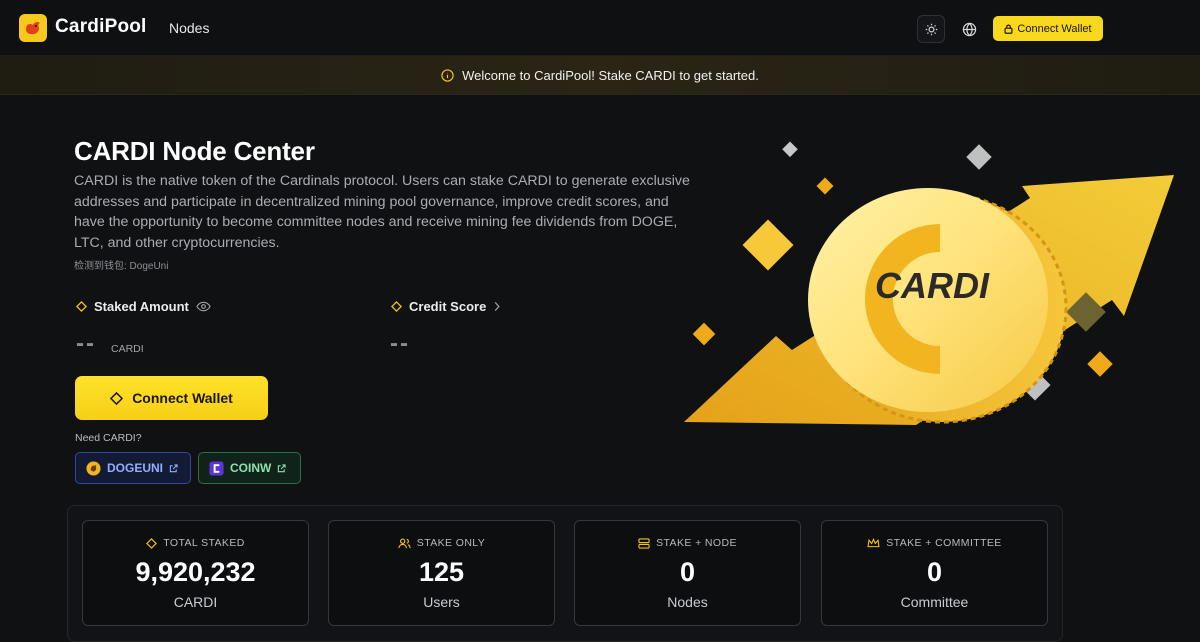 This screenshot has height=642, width=1200. I want to click on theme-toggle-button, so click(931, 29).